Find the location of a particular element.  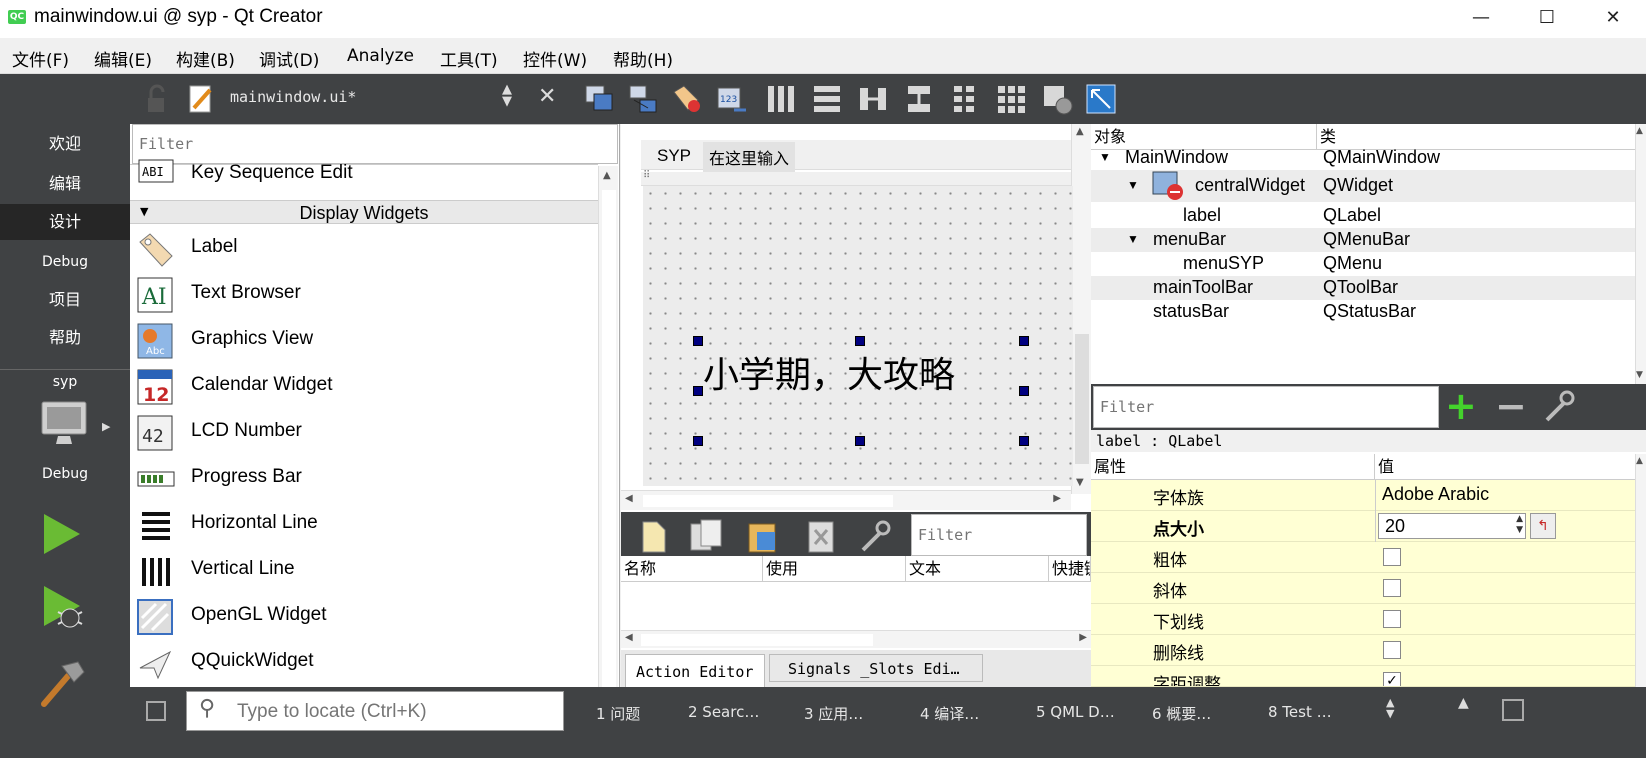

inspector-row-centralwidget: ▼ centralWidget QWidget is located at coordinates (1368, 186).